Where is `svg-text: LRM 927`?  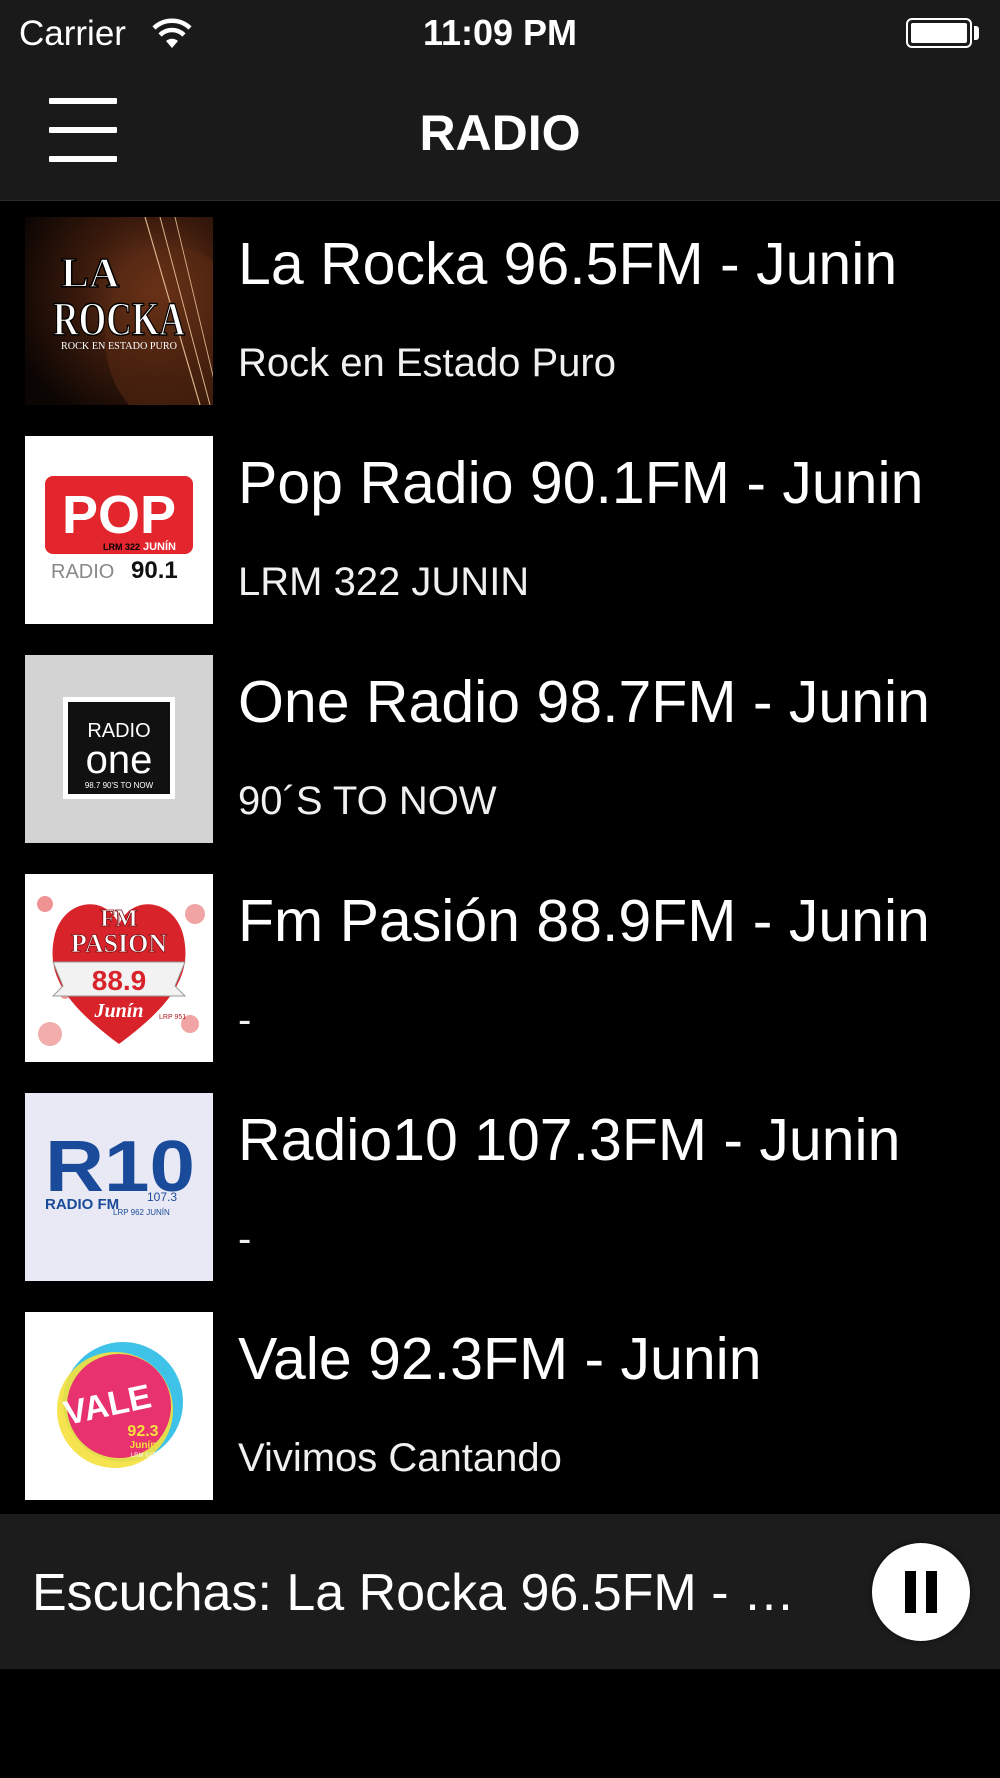
svg-text: LRM 927 is located at coordinates (143, 1456).